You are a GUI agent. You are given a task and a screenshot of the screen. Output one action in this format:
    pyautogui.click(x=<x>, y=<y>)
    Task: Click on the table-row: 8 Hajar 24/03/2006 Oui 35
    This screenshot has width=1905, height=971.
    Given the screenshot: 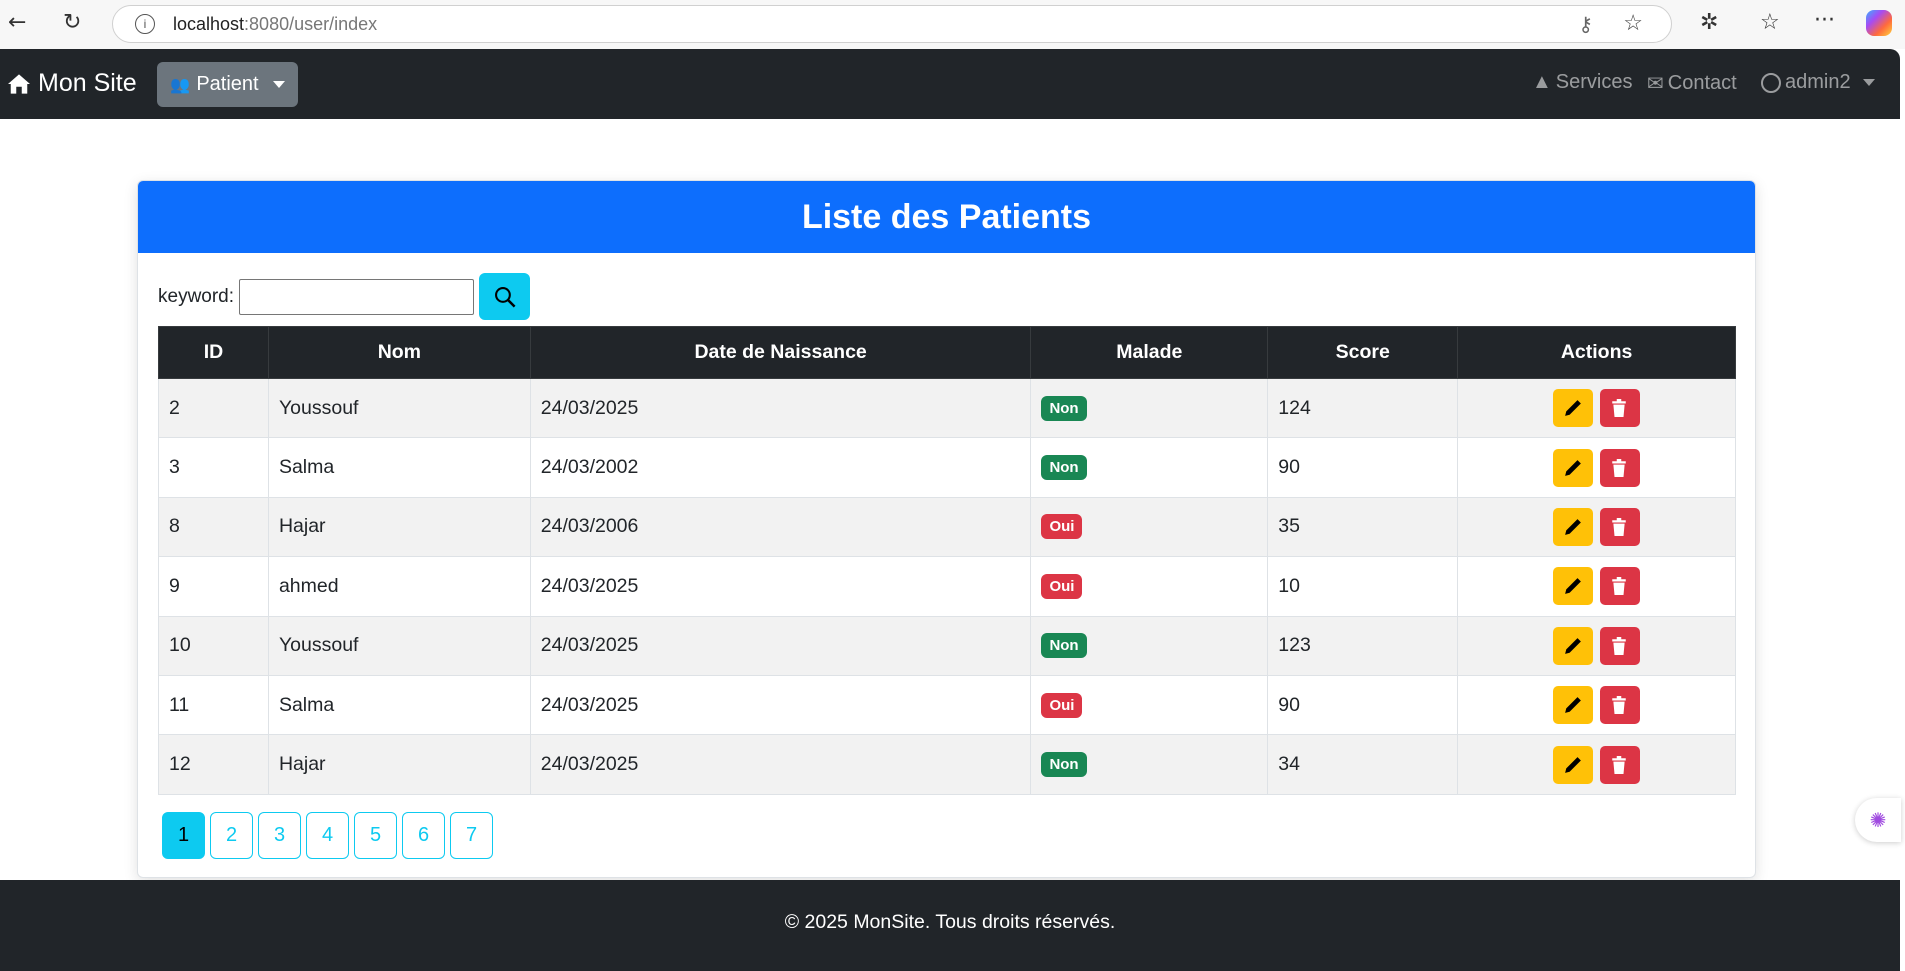 What is the action you would take?
    pyautogui.click(x=947, y=527)
    